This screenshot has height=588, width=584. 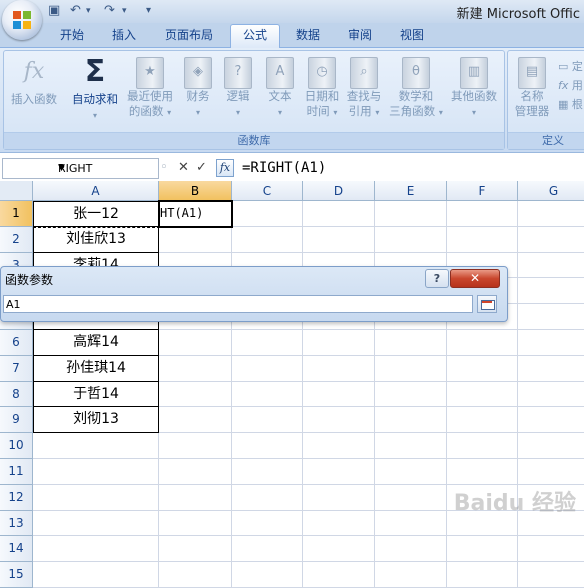 I want to click on undo-icon: ↶, so click(x=75, y=11).